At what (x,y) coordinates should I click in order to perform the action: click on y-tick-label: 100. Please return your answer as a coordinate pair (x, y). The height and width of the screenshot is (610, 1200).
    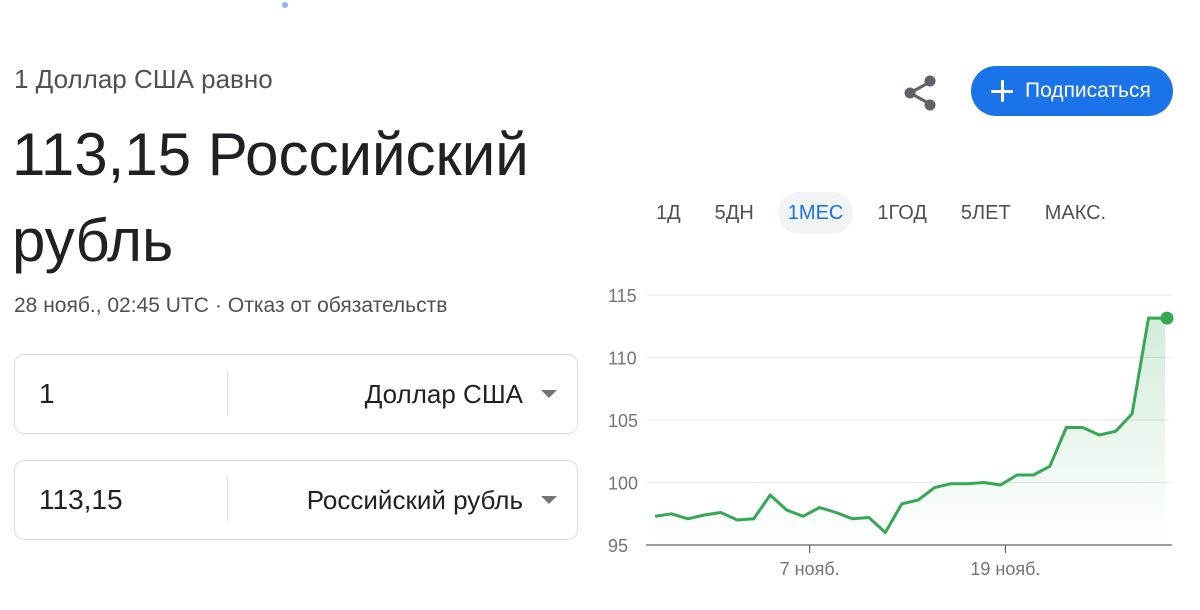
    Looking at the image, I should click on (623, 484).